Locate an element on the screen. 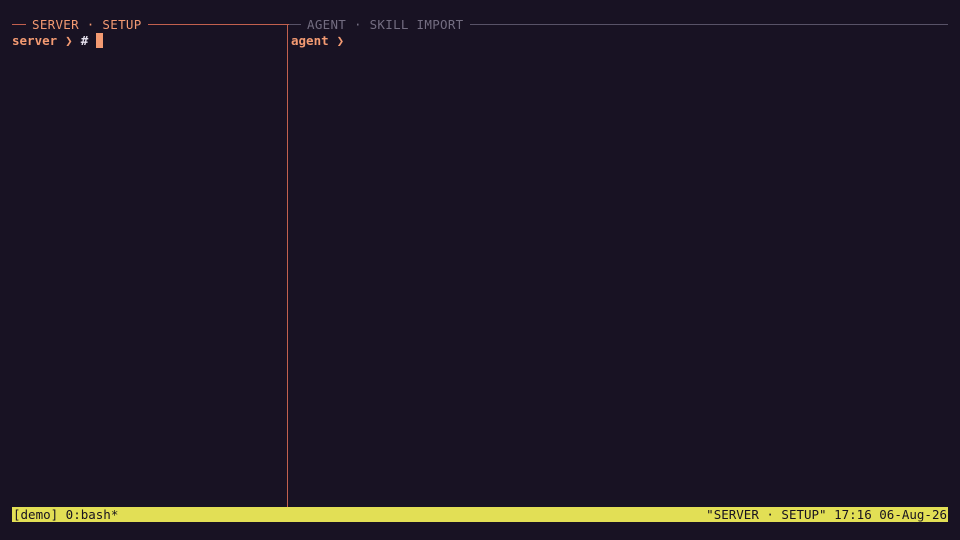  text-cursor is located at coordinates (100, 40).